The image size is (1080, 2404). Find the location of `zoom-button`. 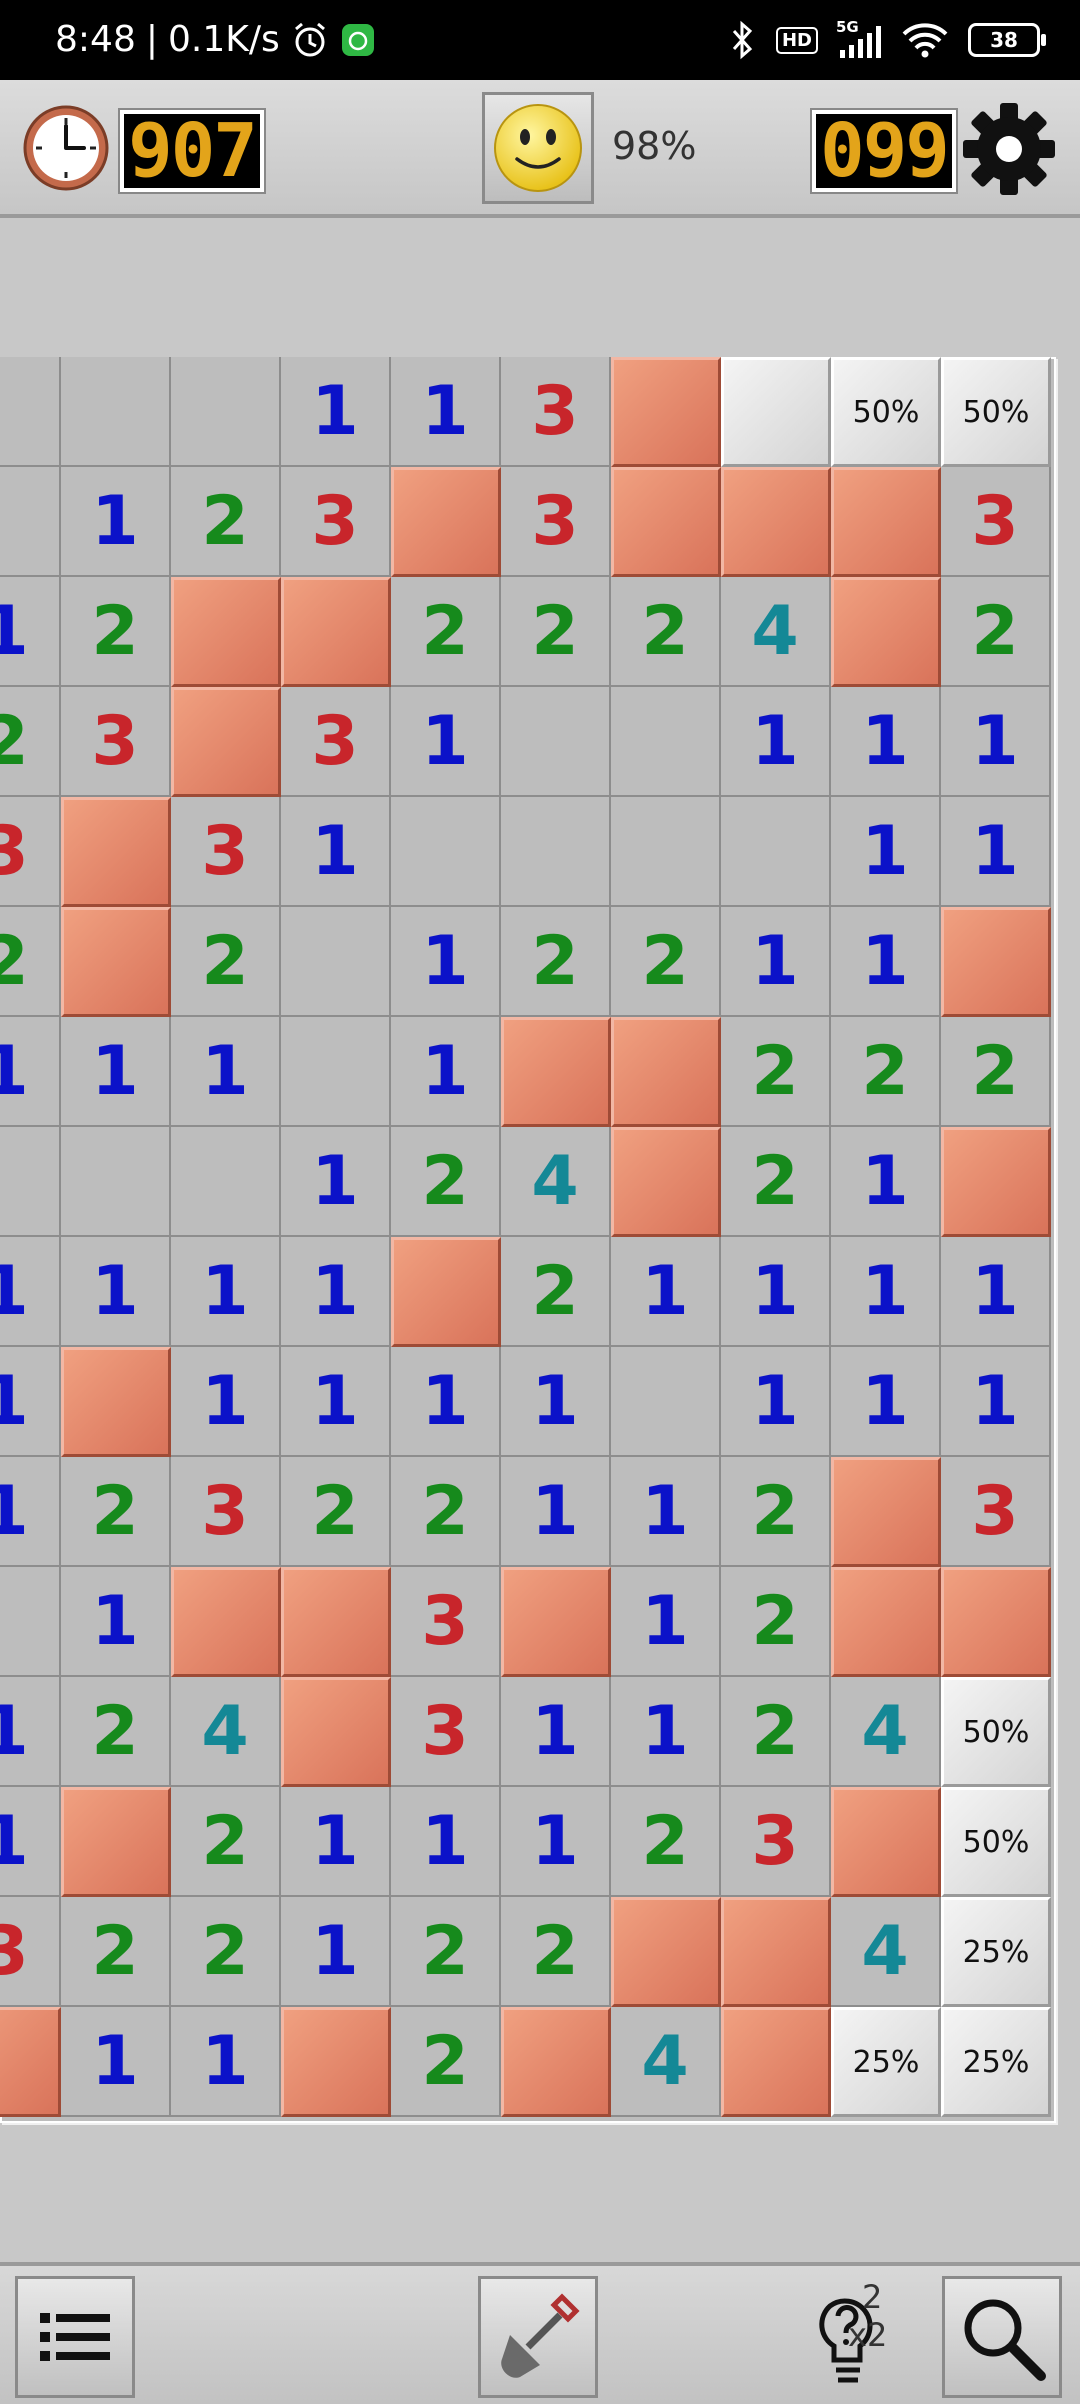

zoom-button is located at coordinates (1002, 2337).